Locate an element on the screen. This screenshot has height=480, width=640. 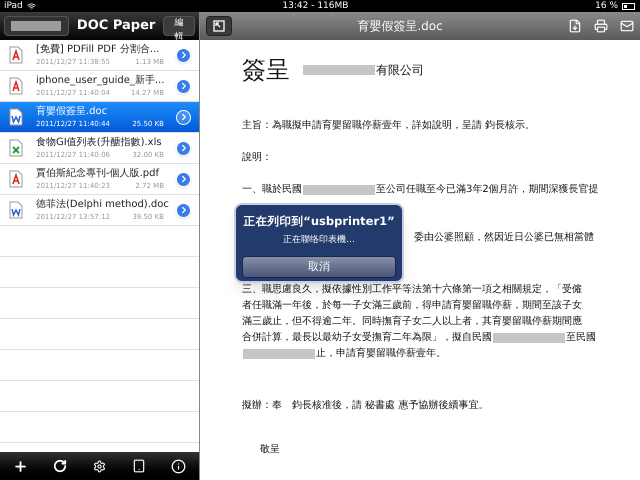
document-text: 三、職思慮良久，擬依據性別工作平等法第十六條第一項之相關規定，「受僱 is located at coordinates (412, 289).